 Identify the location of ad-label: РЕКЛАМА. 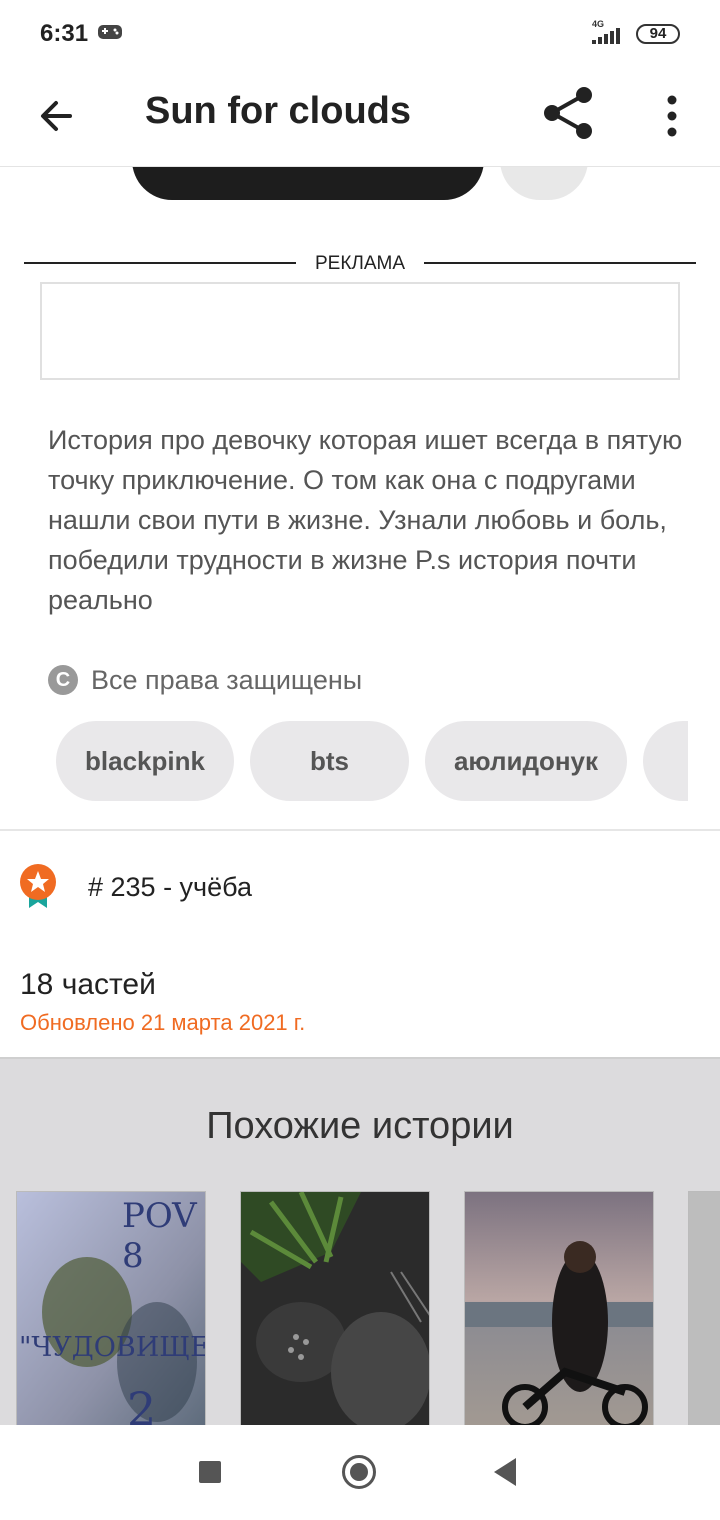
(360, 263).